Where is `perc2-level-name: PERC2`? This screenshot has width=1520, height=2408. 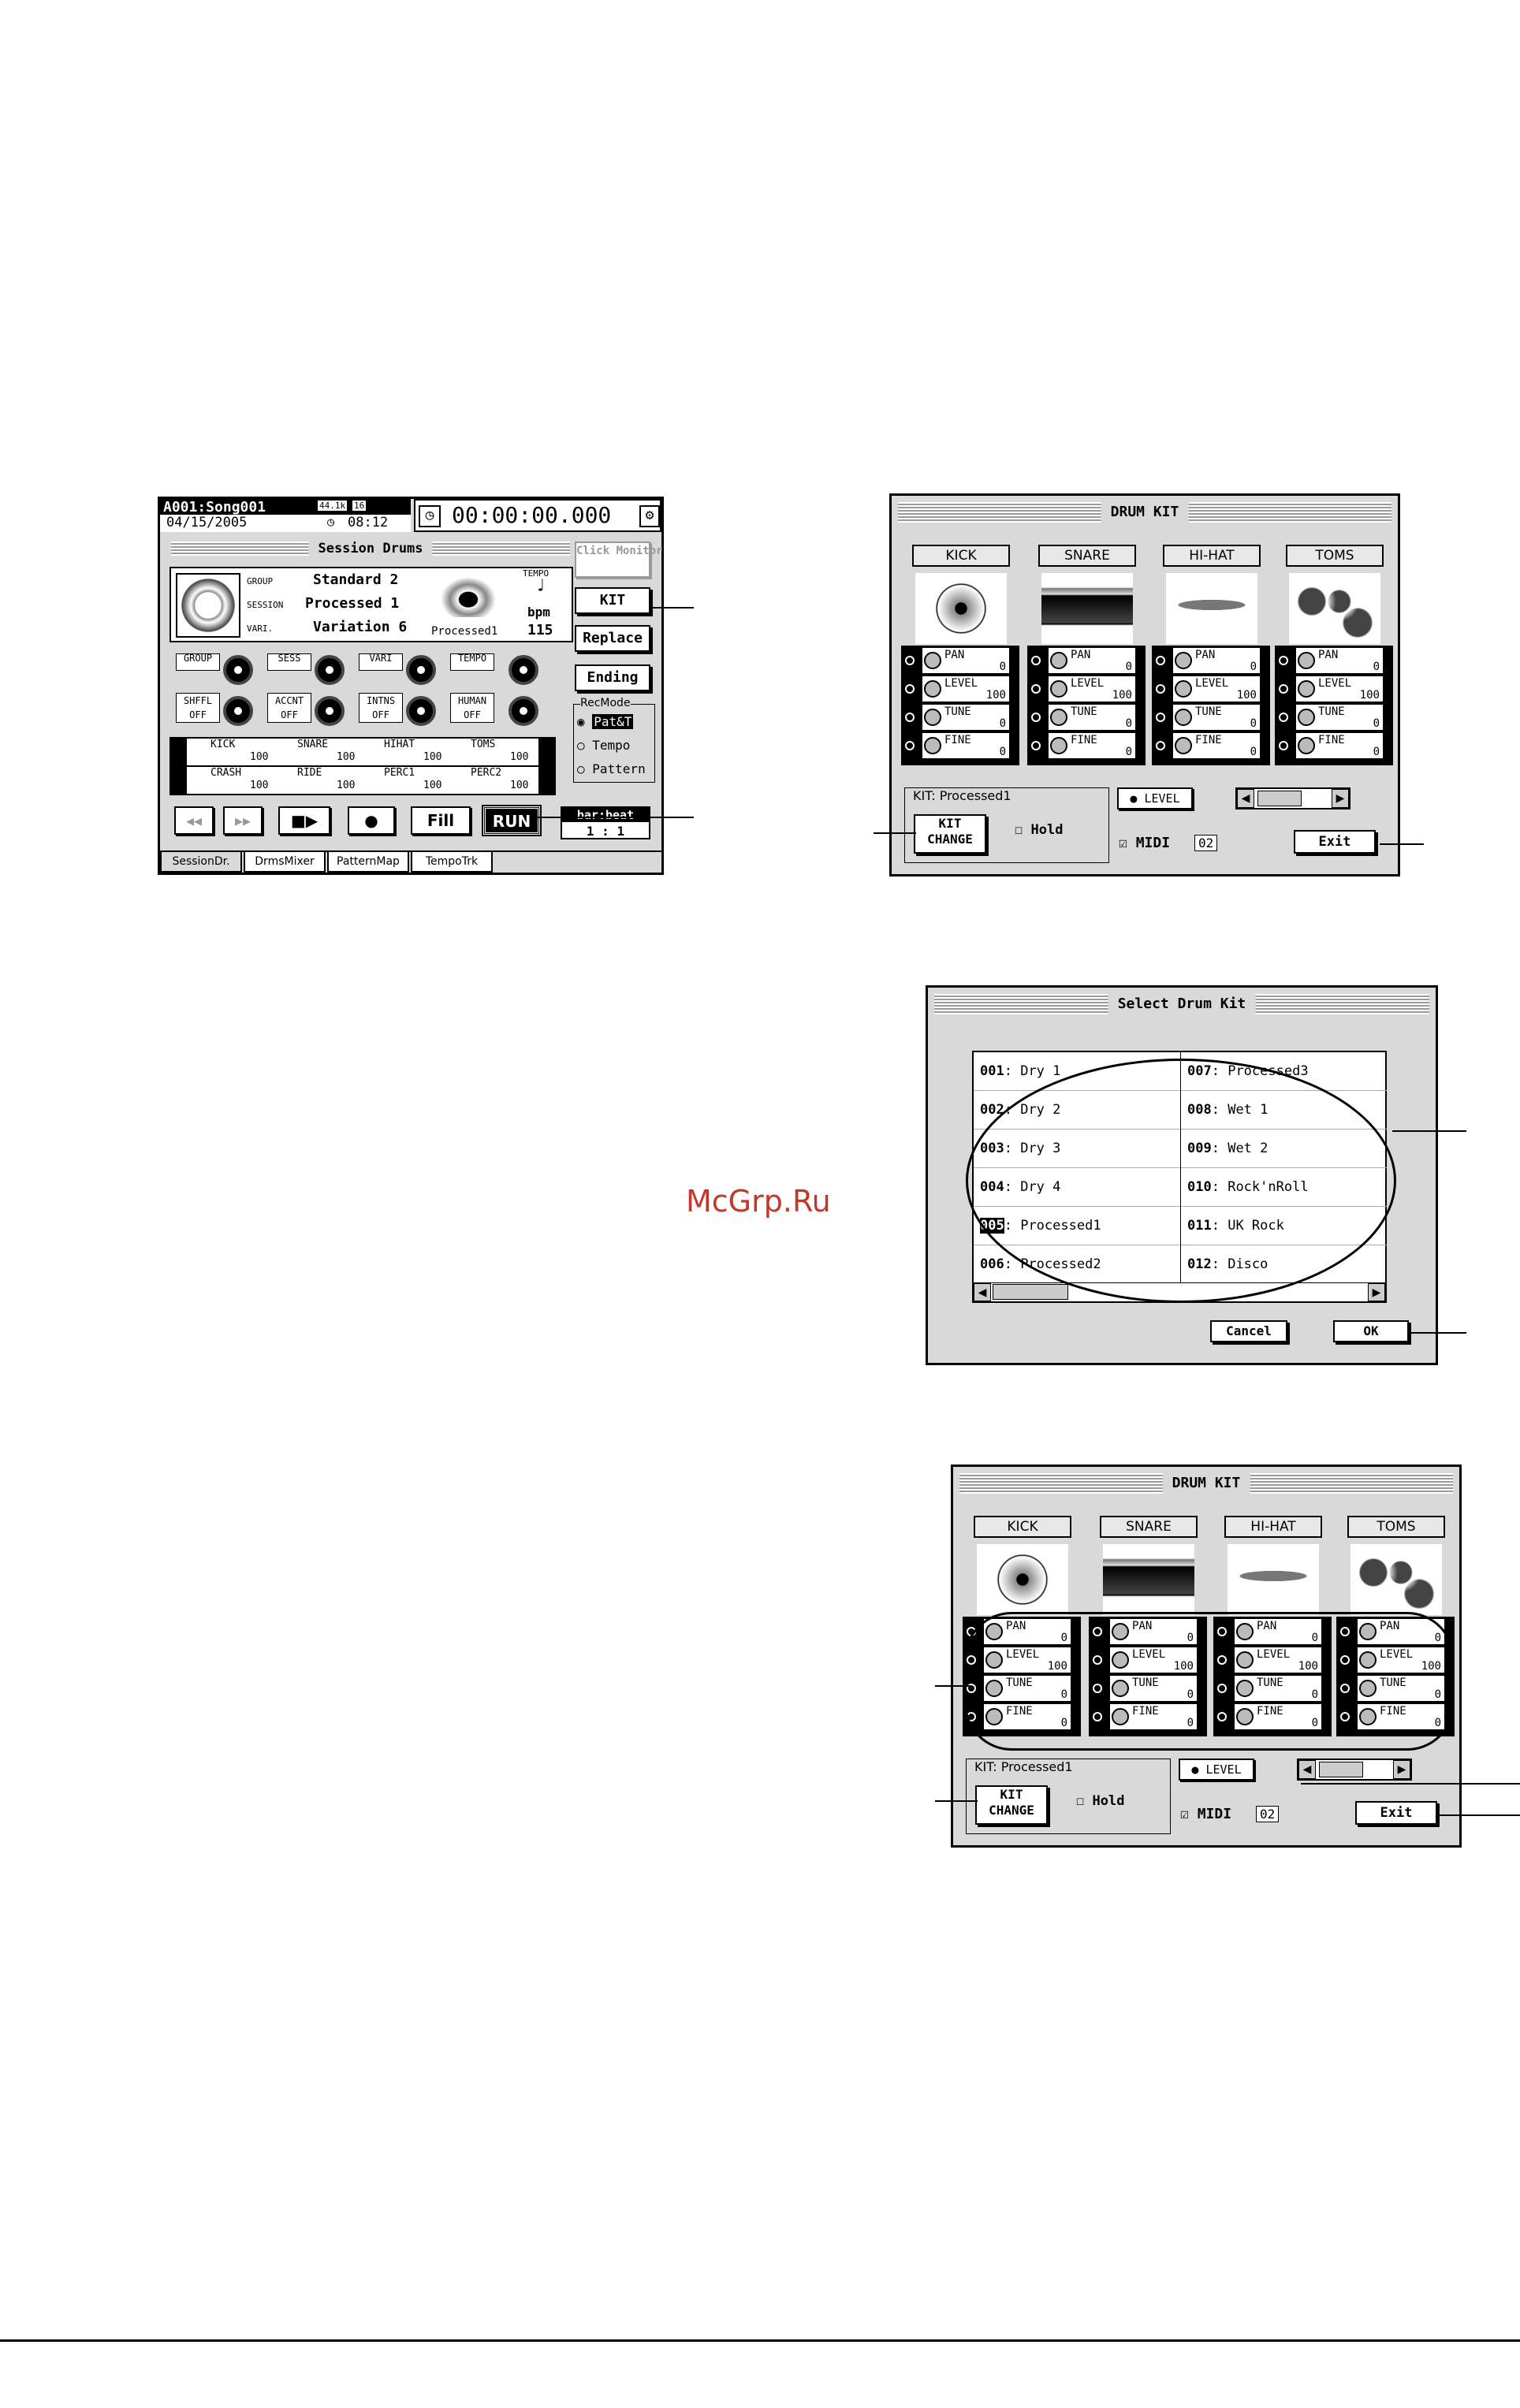
perc2-level-name: PERC2 is located at coordinates (486, 773).